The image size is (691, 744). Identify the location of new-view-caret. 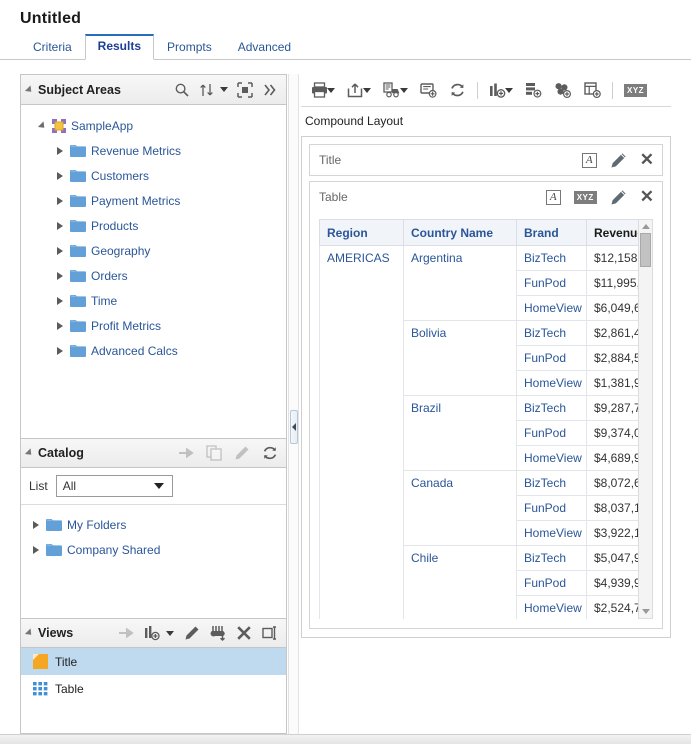
(170, 633).